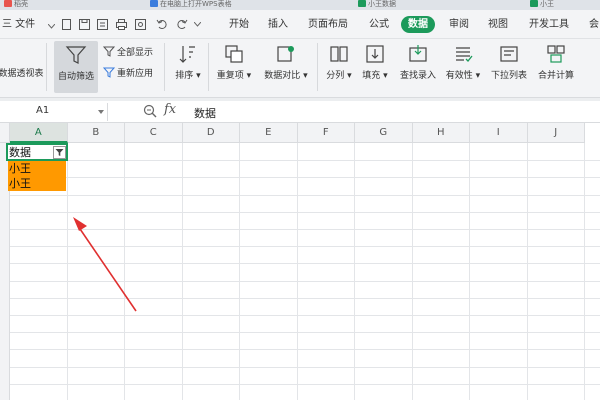 This screenshot has height=400, width=600. What do you see at coordinates (76, 67) in the screenshot?
I see `auto-filter-button: 自动筛选` at bounding box center [76, 67].